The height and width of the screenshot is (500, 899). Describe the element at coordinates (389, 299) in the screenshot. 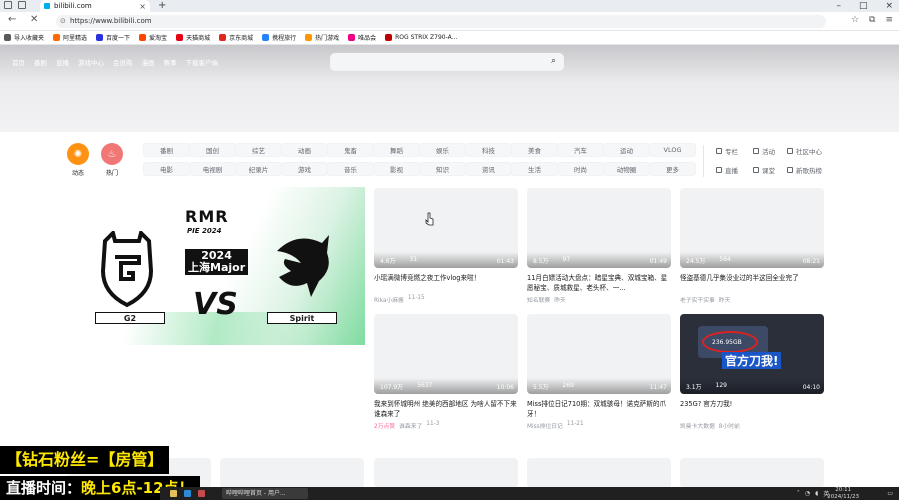

I see `video-author: Rika小麻酱` at that location.